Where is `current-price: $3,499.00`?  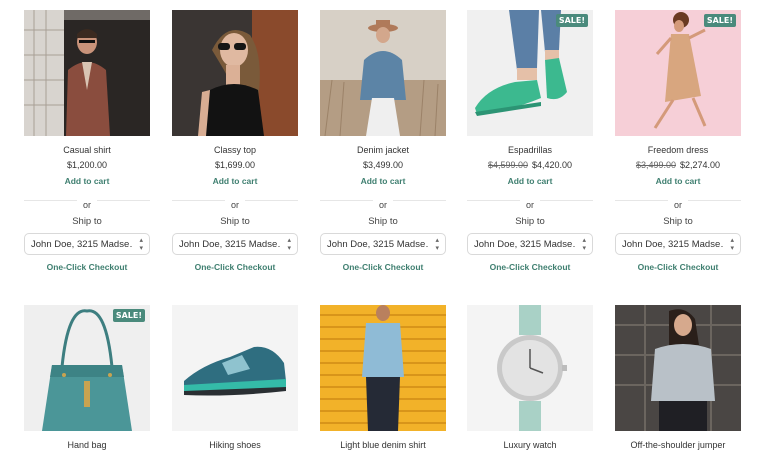 current-price: $3,499.00 is located at coordinates (383, 165).